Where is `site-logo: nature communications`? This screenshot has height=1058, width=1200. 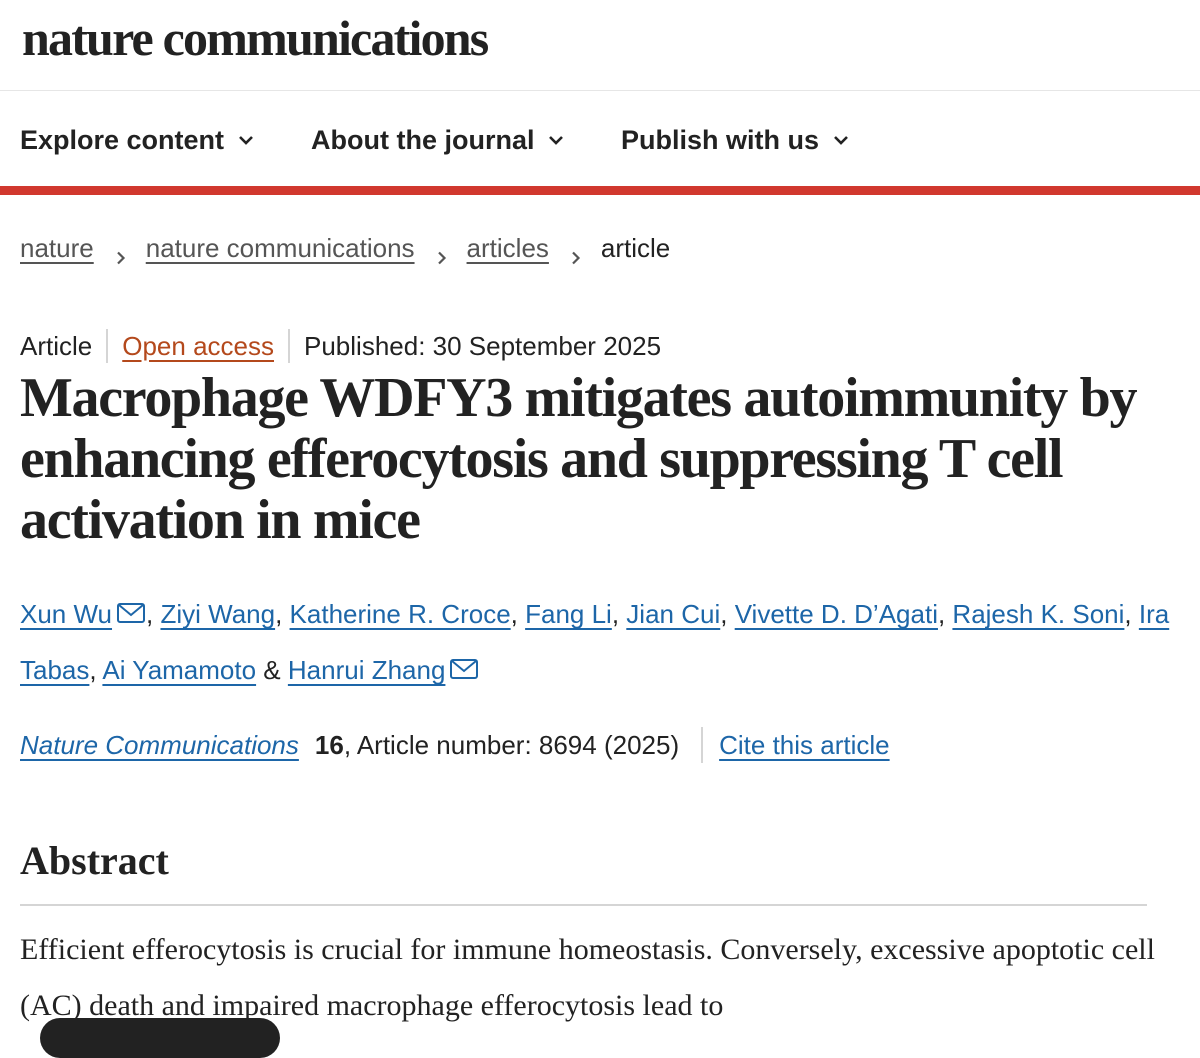
site-logo: nature communications is located at coordinates (255, 38).